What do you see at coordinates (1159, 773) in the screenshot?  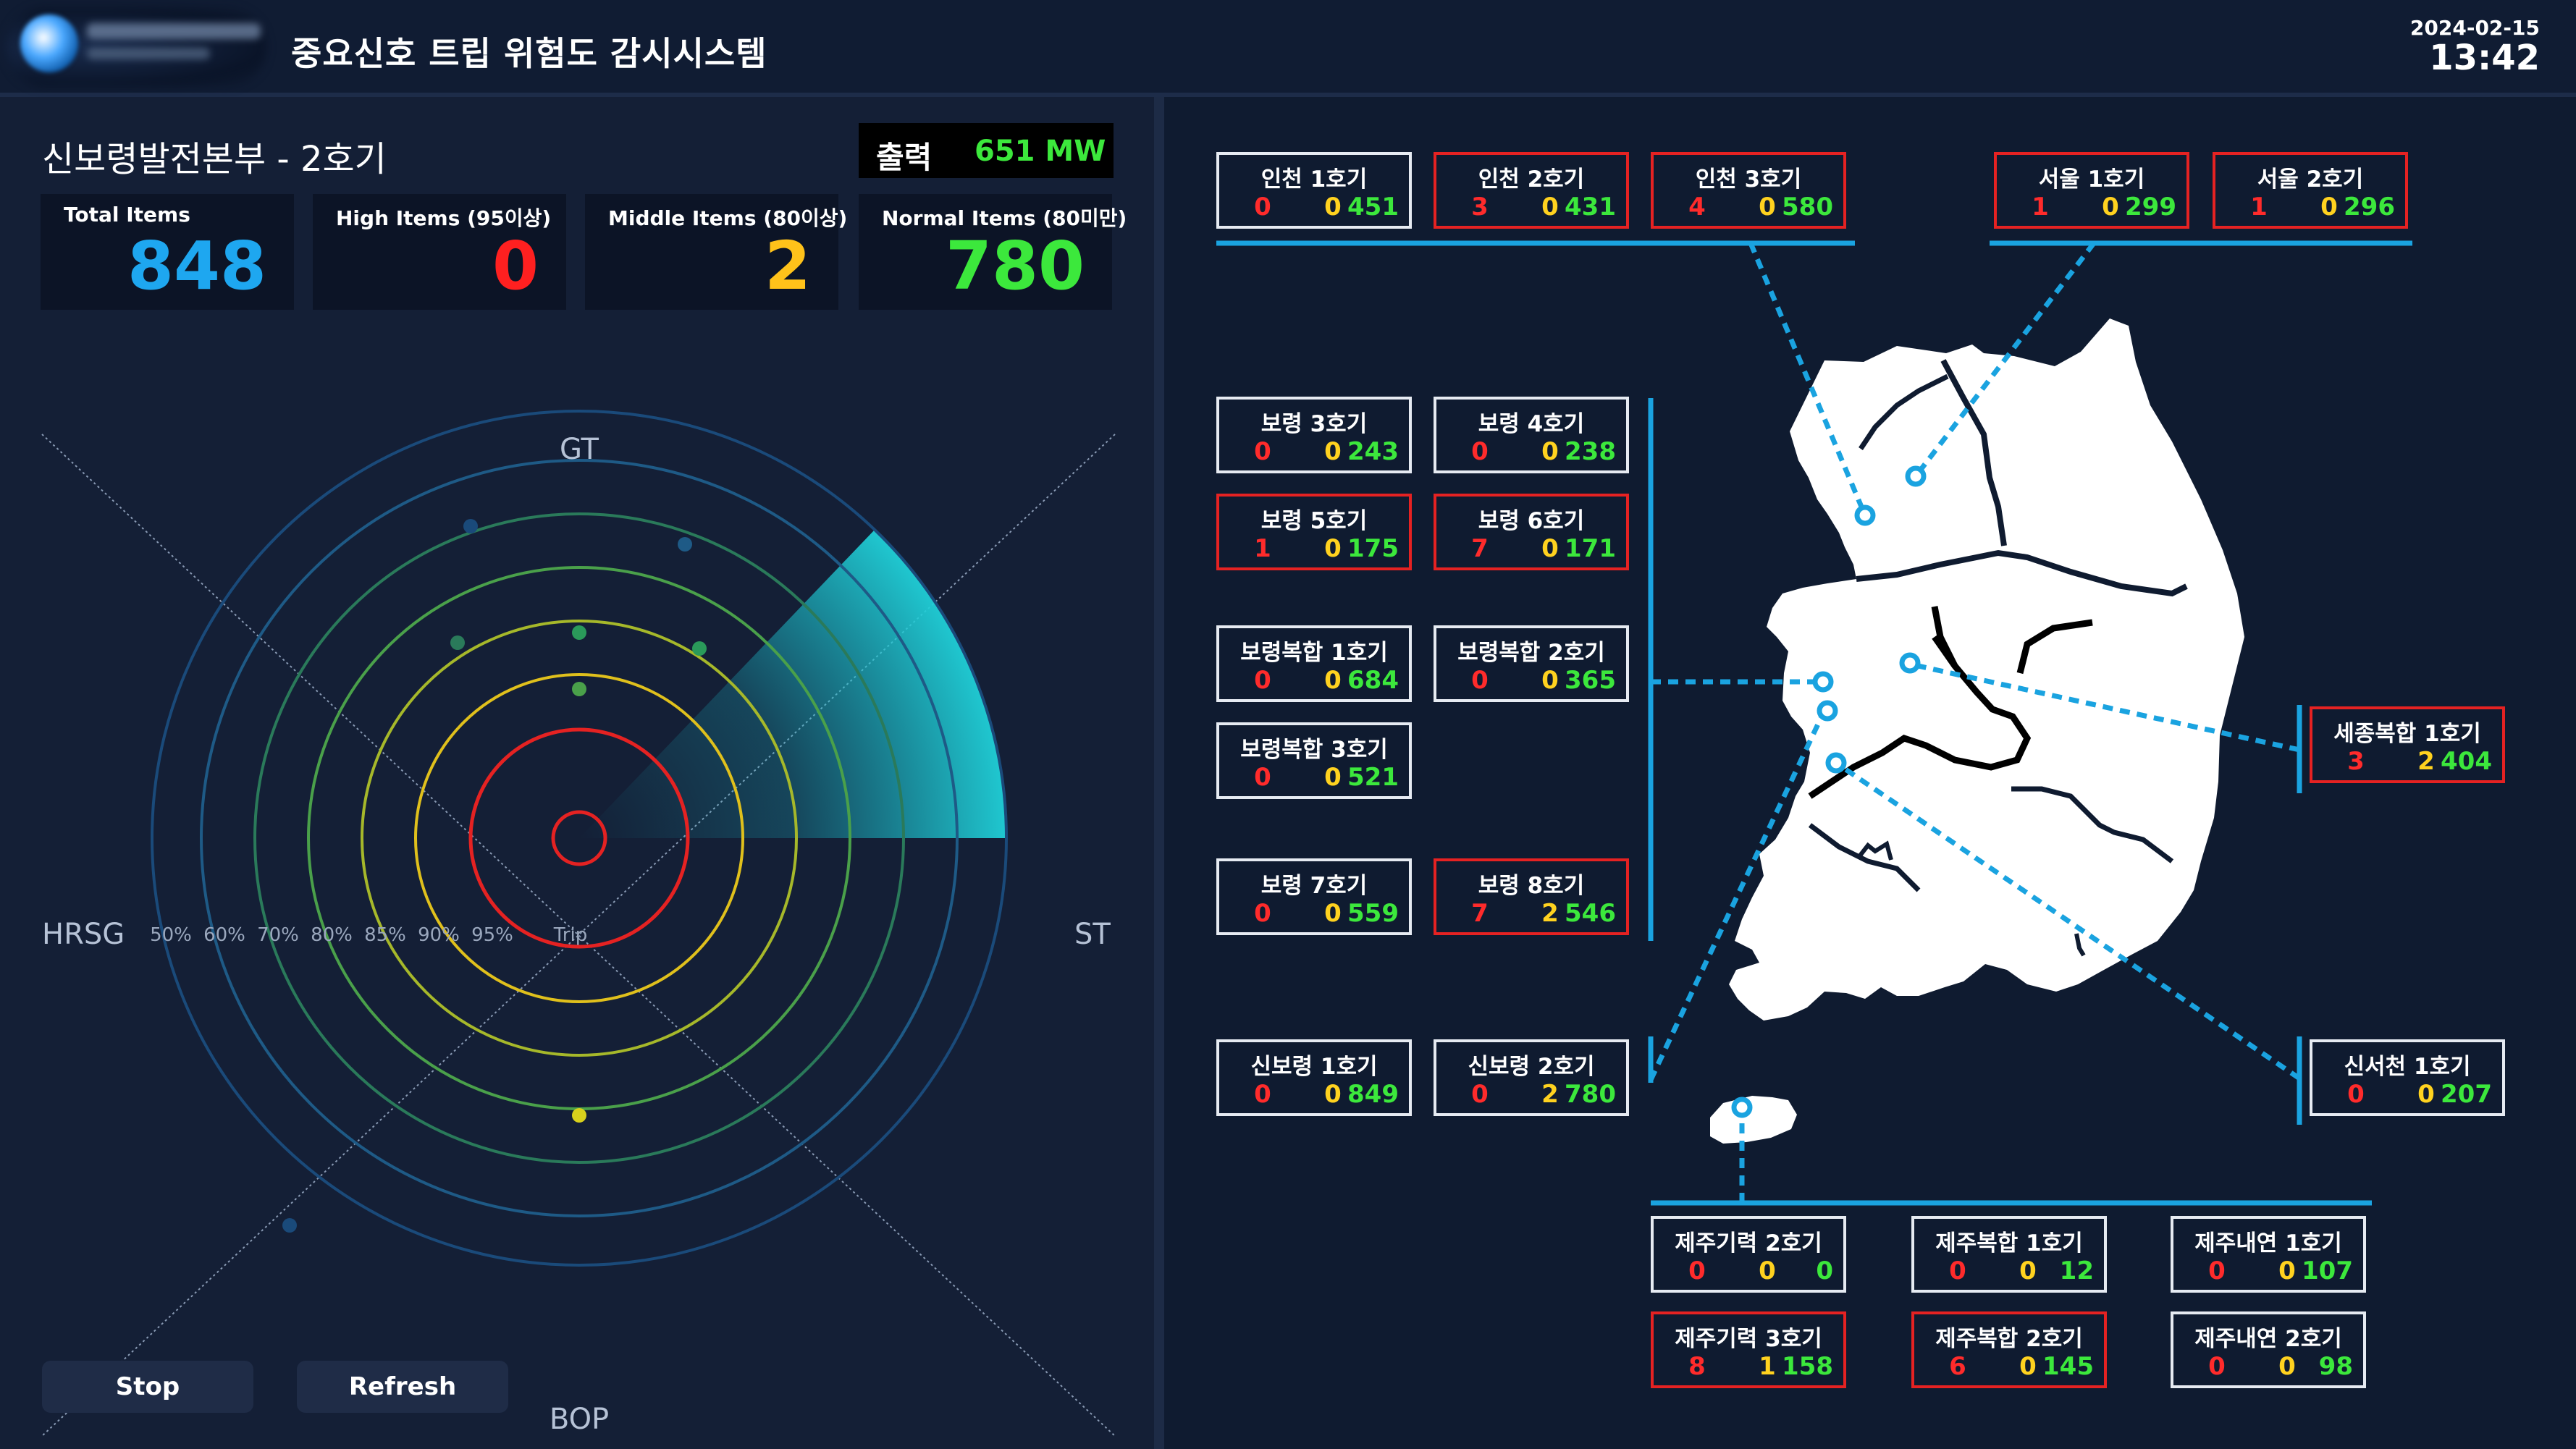 I see `panel-divider` at bounding box center [1159, 773].